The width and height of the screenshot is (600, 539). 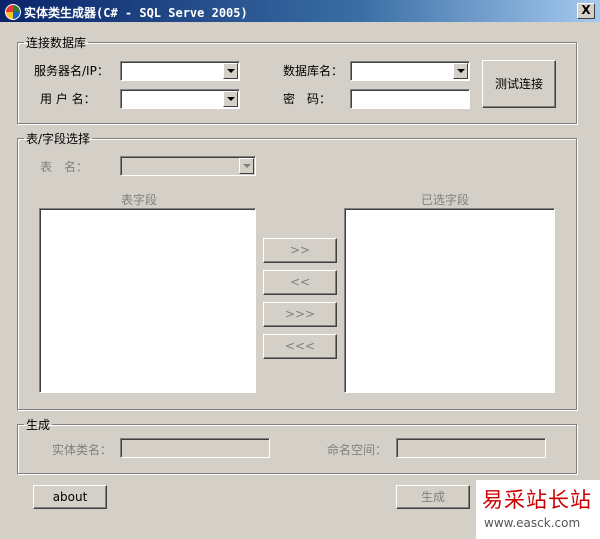 I want to click on watermark: 易采站长站 www.easck.com, so click(x=538, y=509).